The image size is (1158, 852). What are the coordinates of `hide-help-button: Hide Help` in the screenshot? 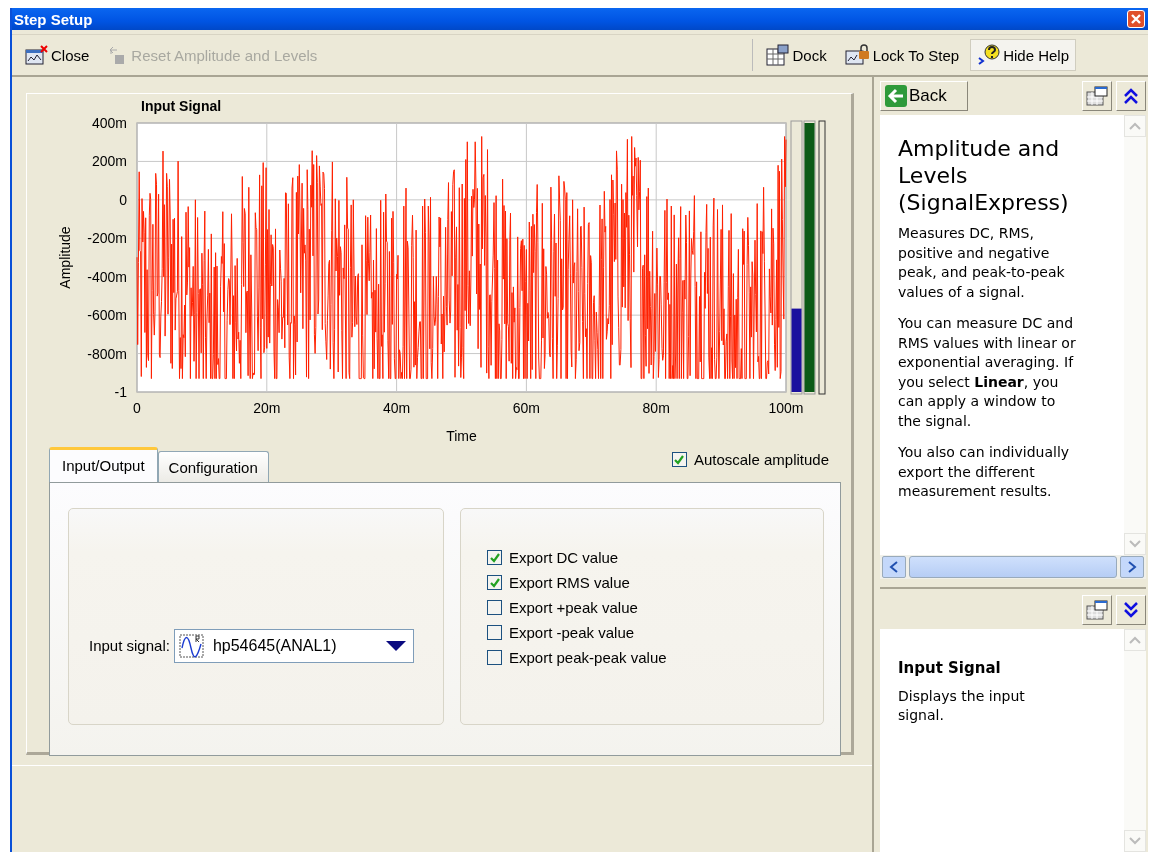 It's located at (1023, 55).